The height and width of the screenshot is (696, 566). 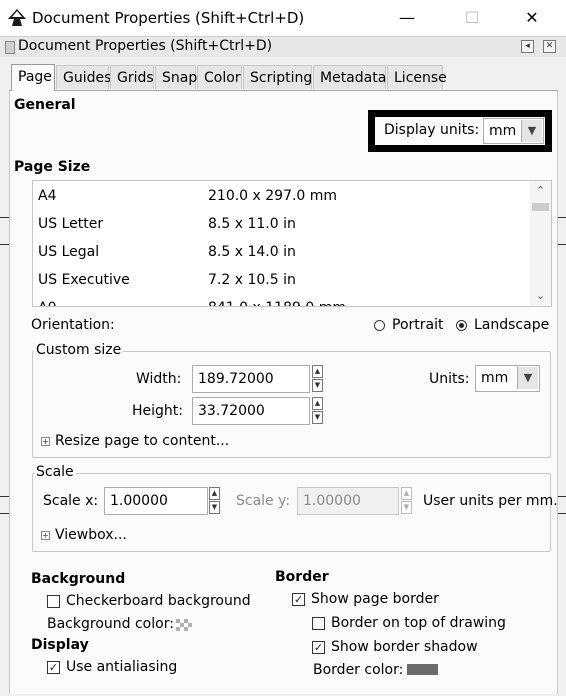 What do you see at coordinates (281, 224) in the screenshot?
I see `list-item: US Letter 8.5 x 11.0 in` at bounding box center [281, 224].